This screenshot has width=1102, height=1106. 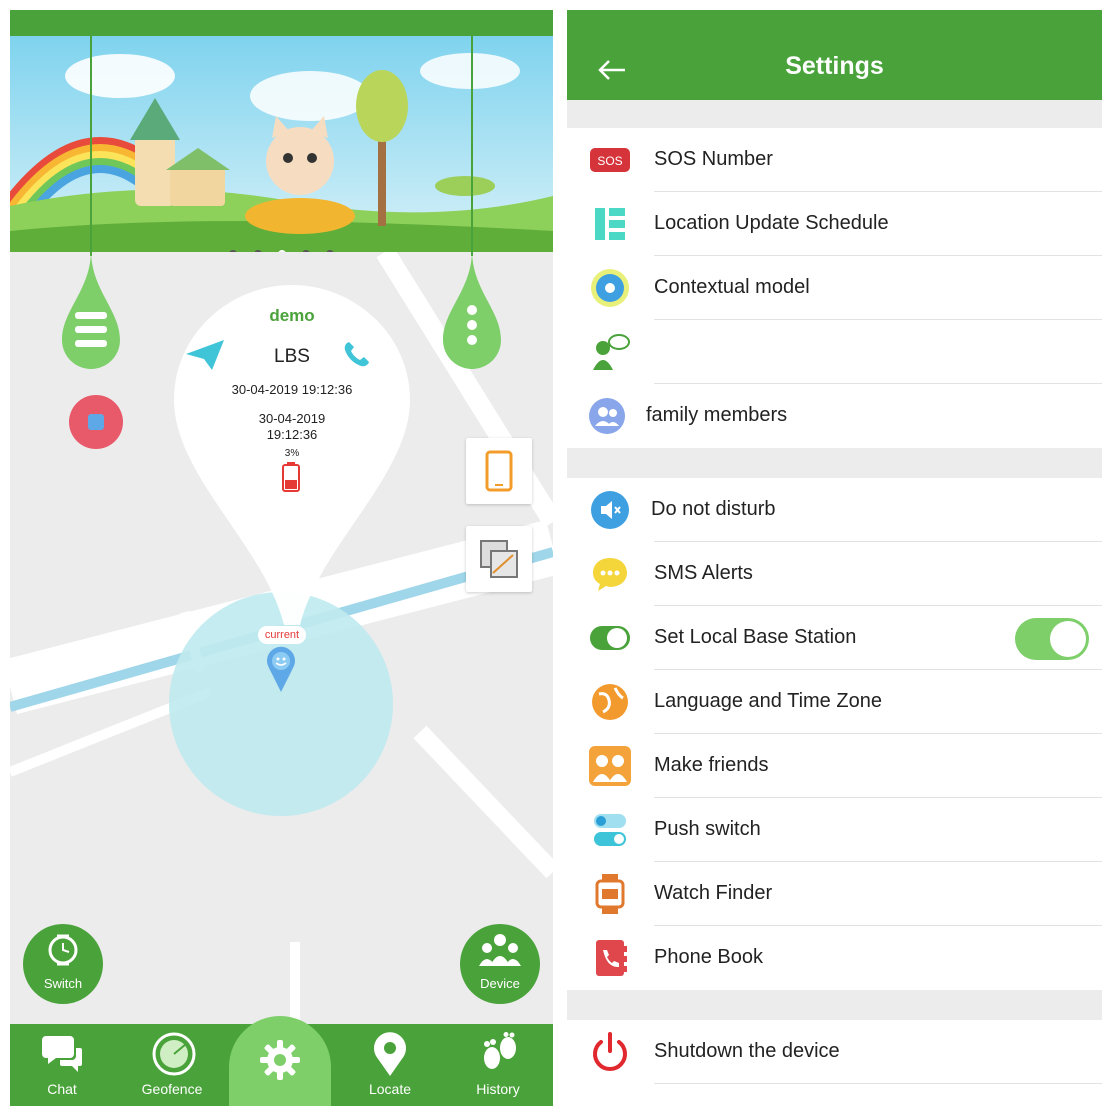 I want to click on menu-button, so click(x=91, y=311).